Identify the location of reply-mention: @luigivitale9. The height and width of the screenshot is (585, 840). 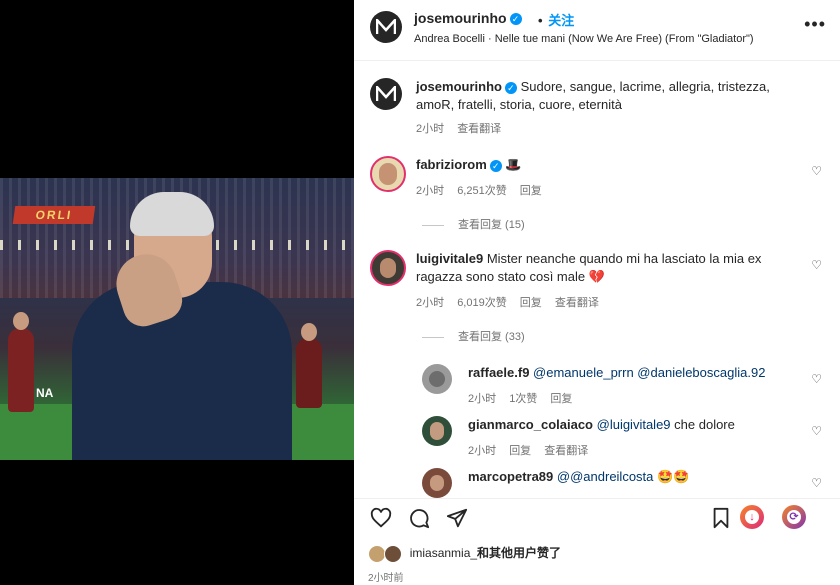
(634, 424).